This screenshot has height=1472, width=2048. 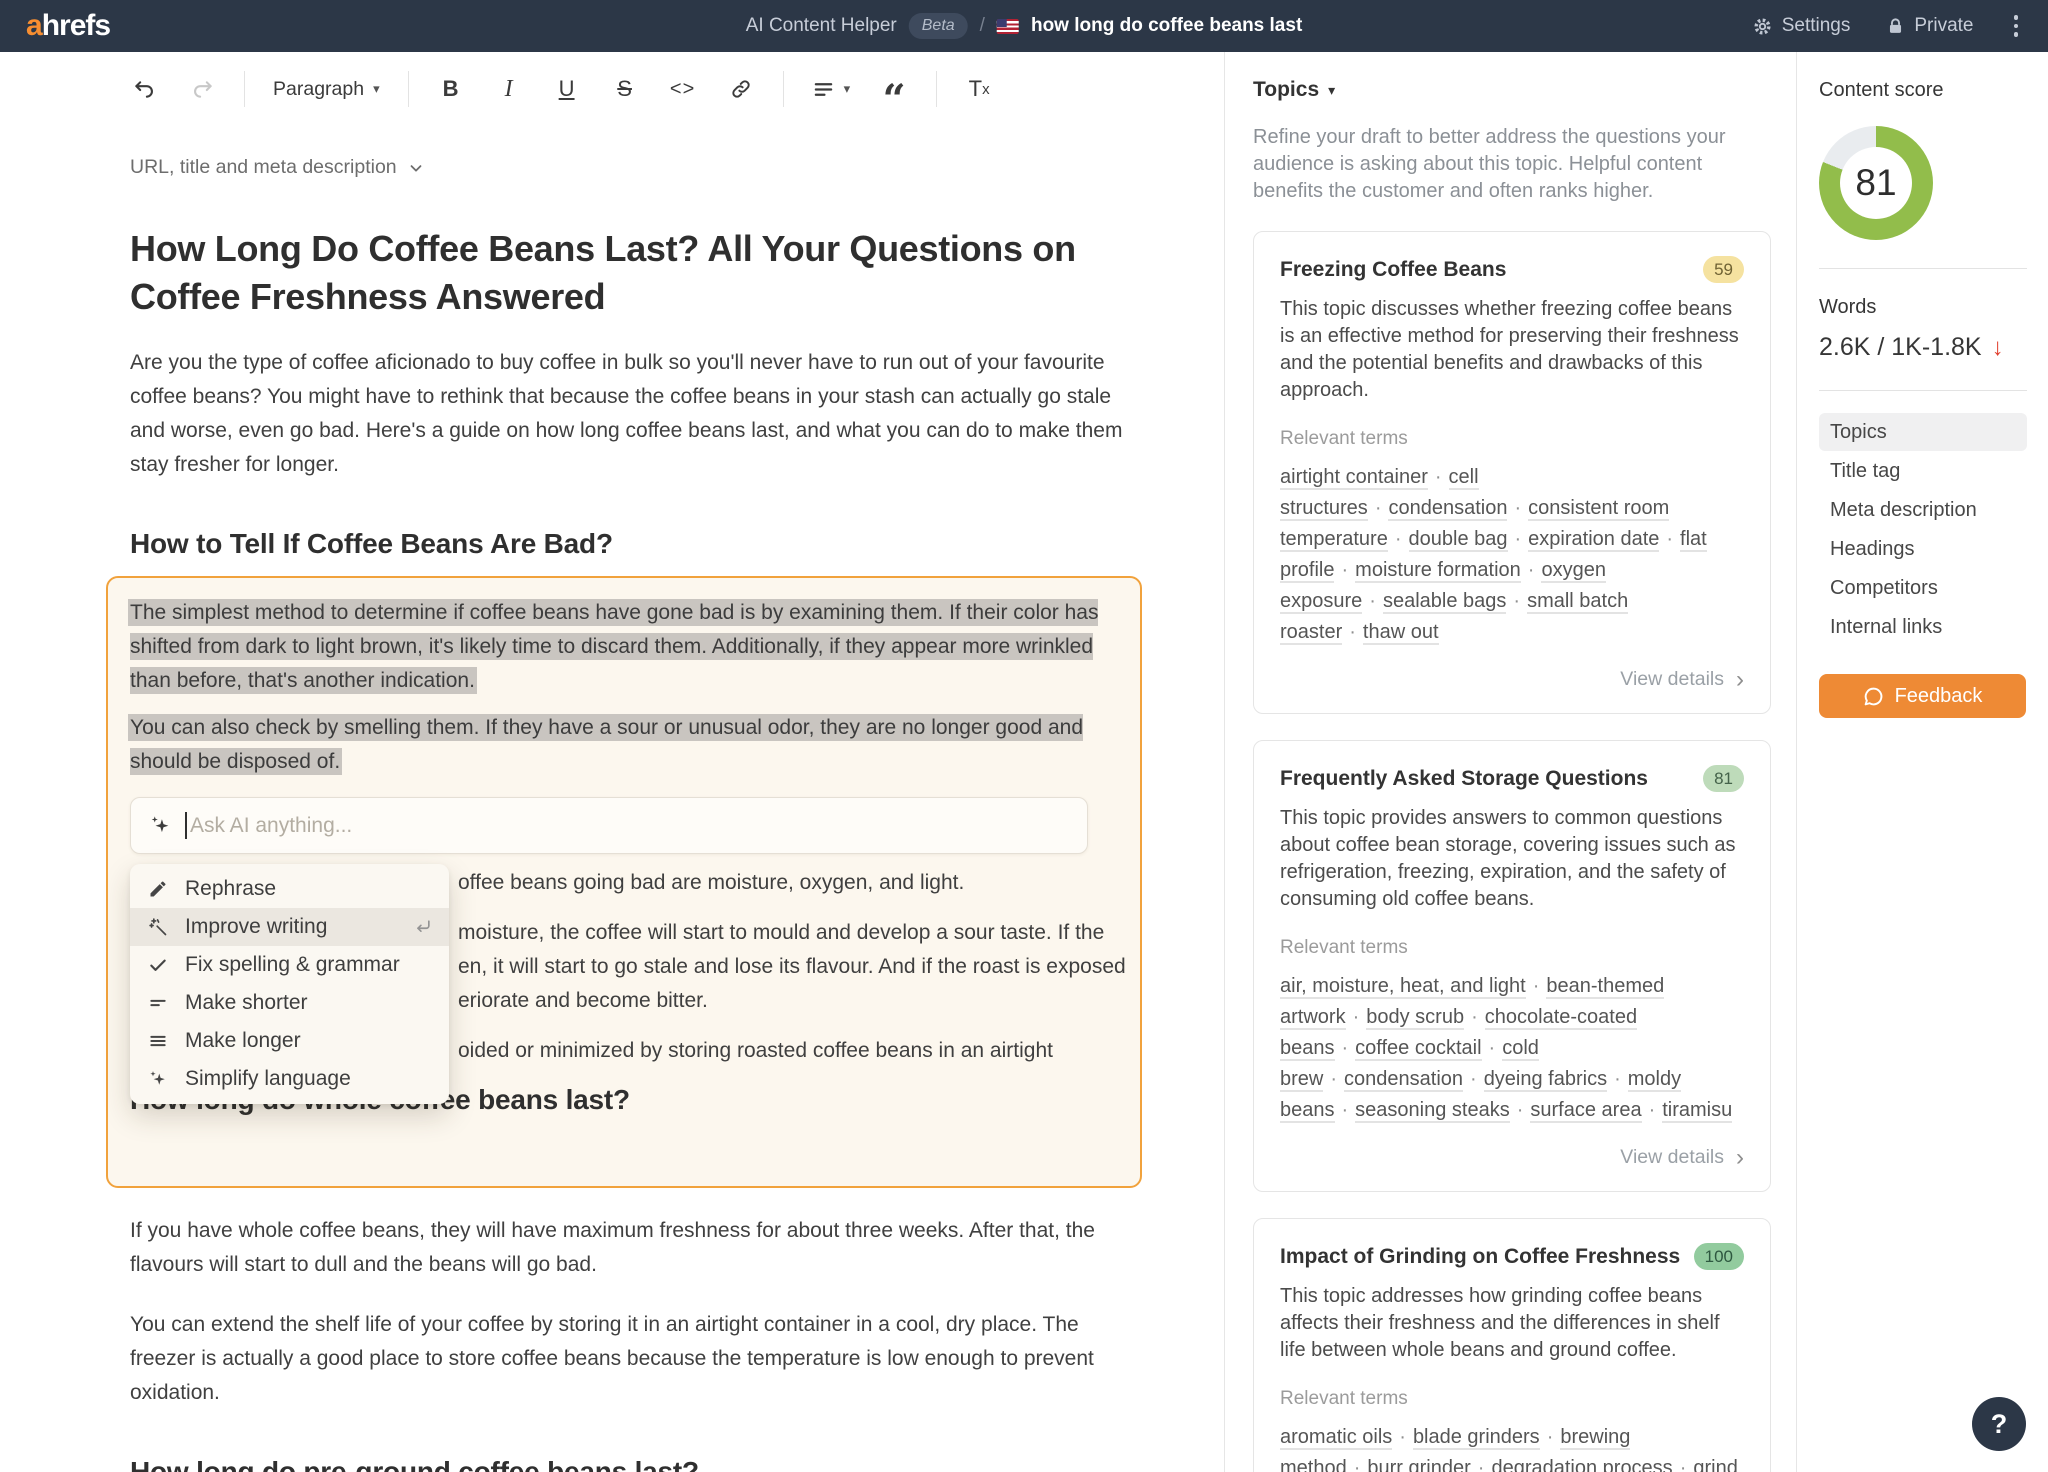 I want to click on strikethrough-button: S, so click(x=625, y=89).